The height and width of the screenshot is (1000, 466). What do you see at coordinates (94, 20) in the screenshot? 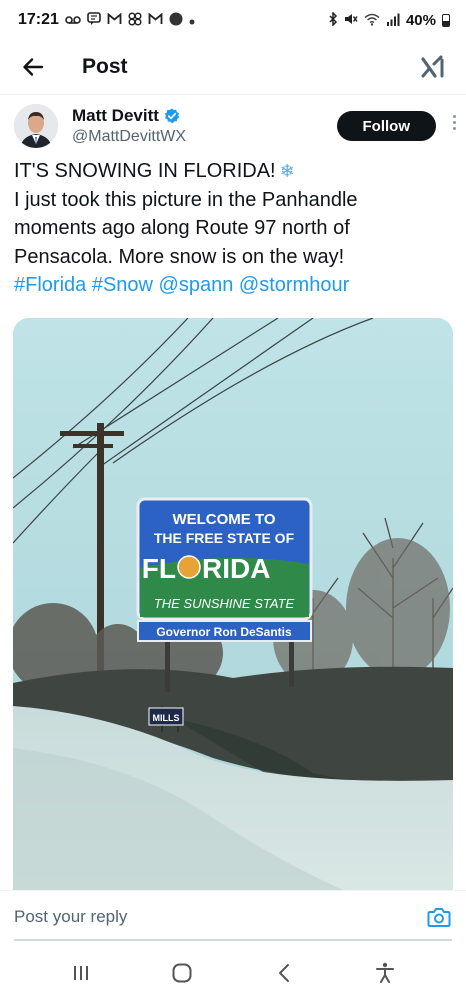
I see `chat-icon` at bounding box center [94, 20].